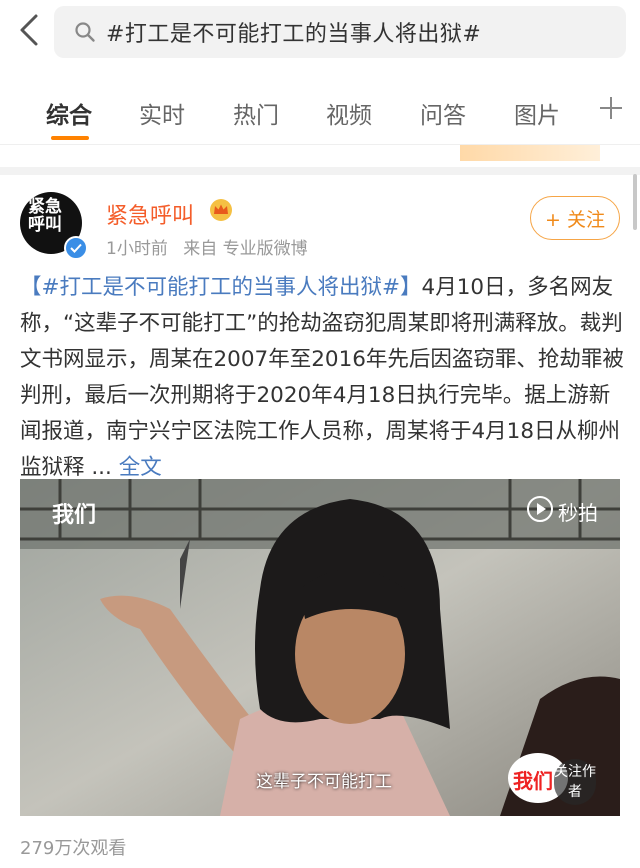 This screenshot has width=640, height=868. What do you see at coordinates (635, 202) in the screenshot?
I see `scrollbar` at bounding box center [635, 202].